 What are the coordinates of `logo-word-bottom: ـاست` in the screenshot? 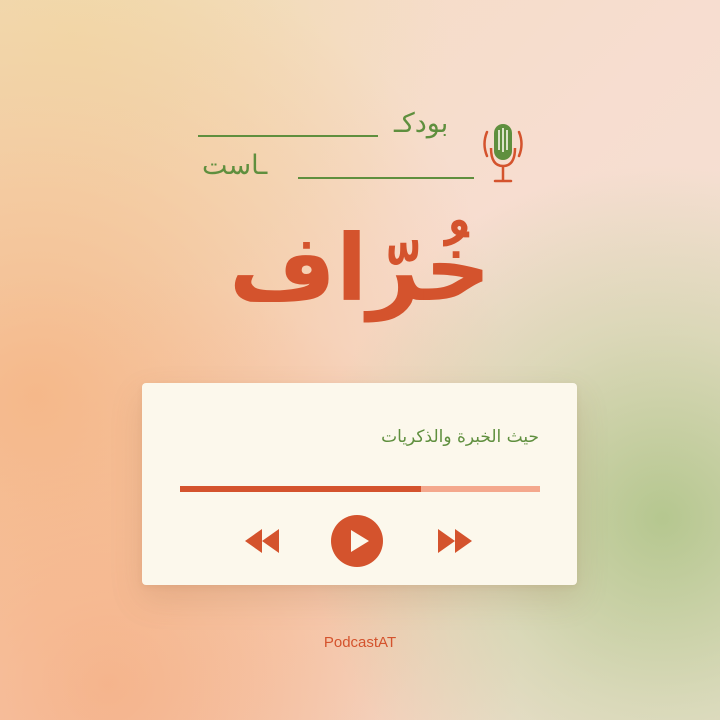 It's located at (235, 165).